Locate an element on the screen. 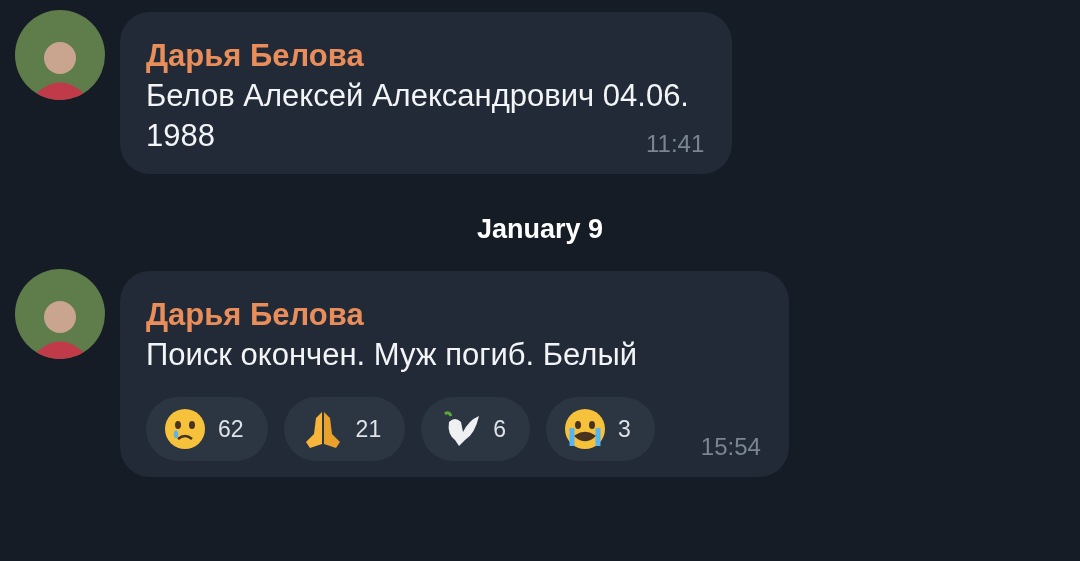 The width and height of the screenshot is (1080, 561). reaction-button: 3 is located at coordinates (600, 429).